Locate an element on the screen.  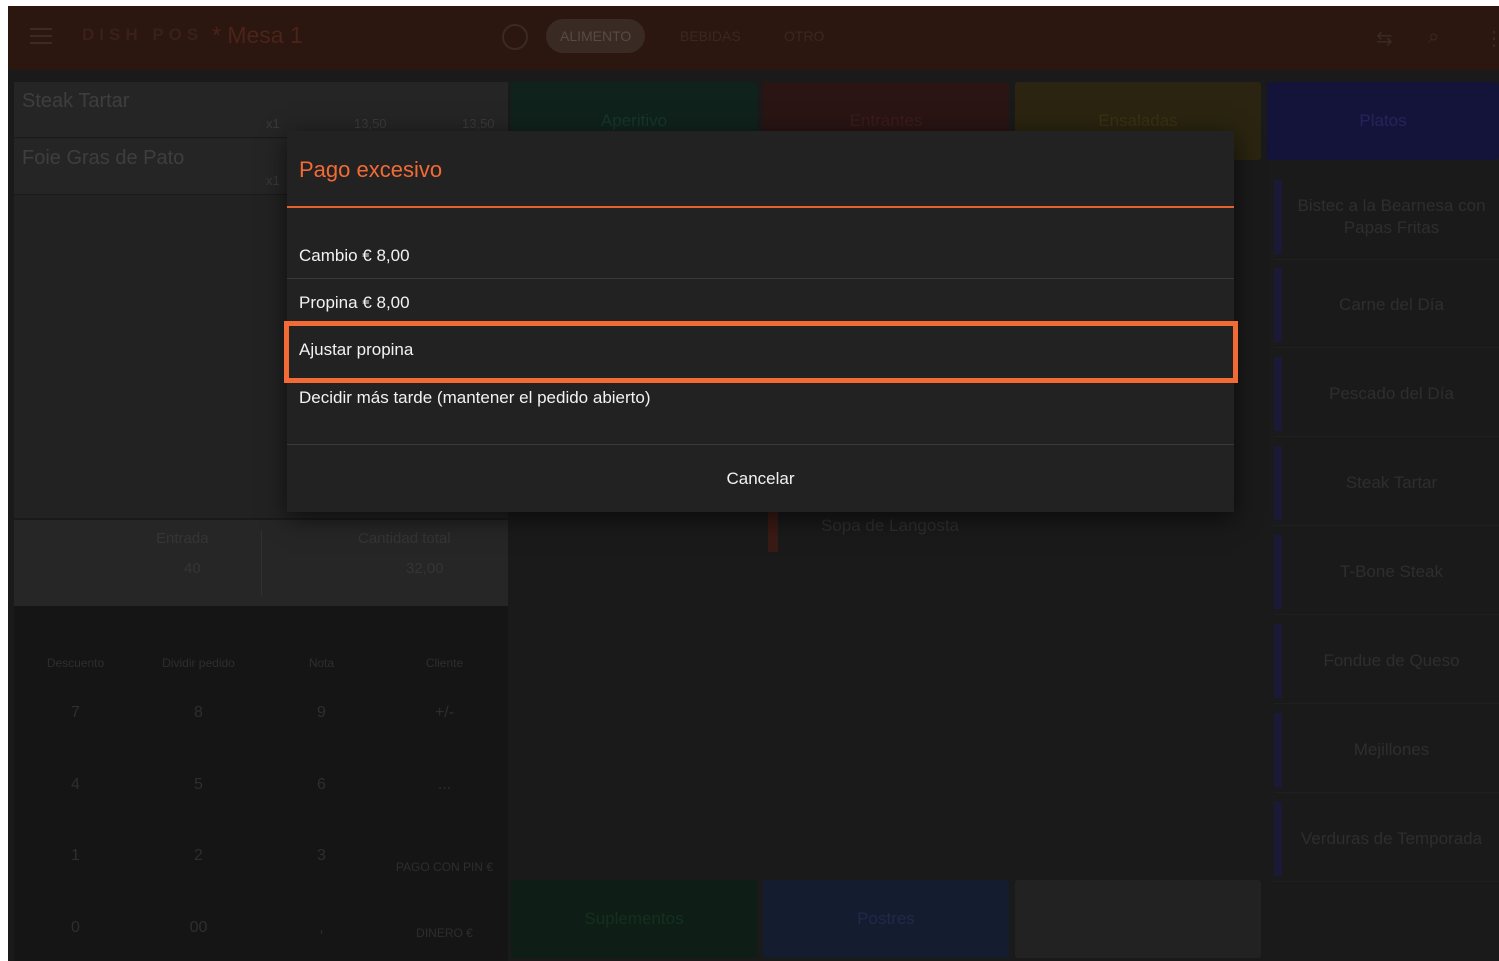
key-1: 1 is located at coordinates (75, 856).